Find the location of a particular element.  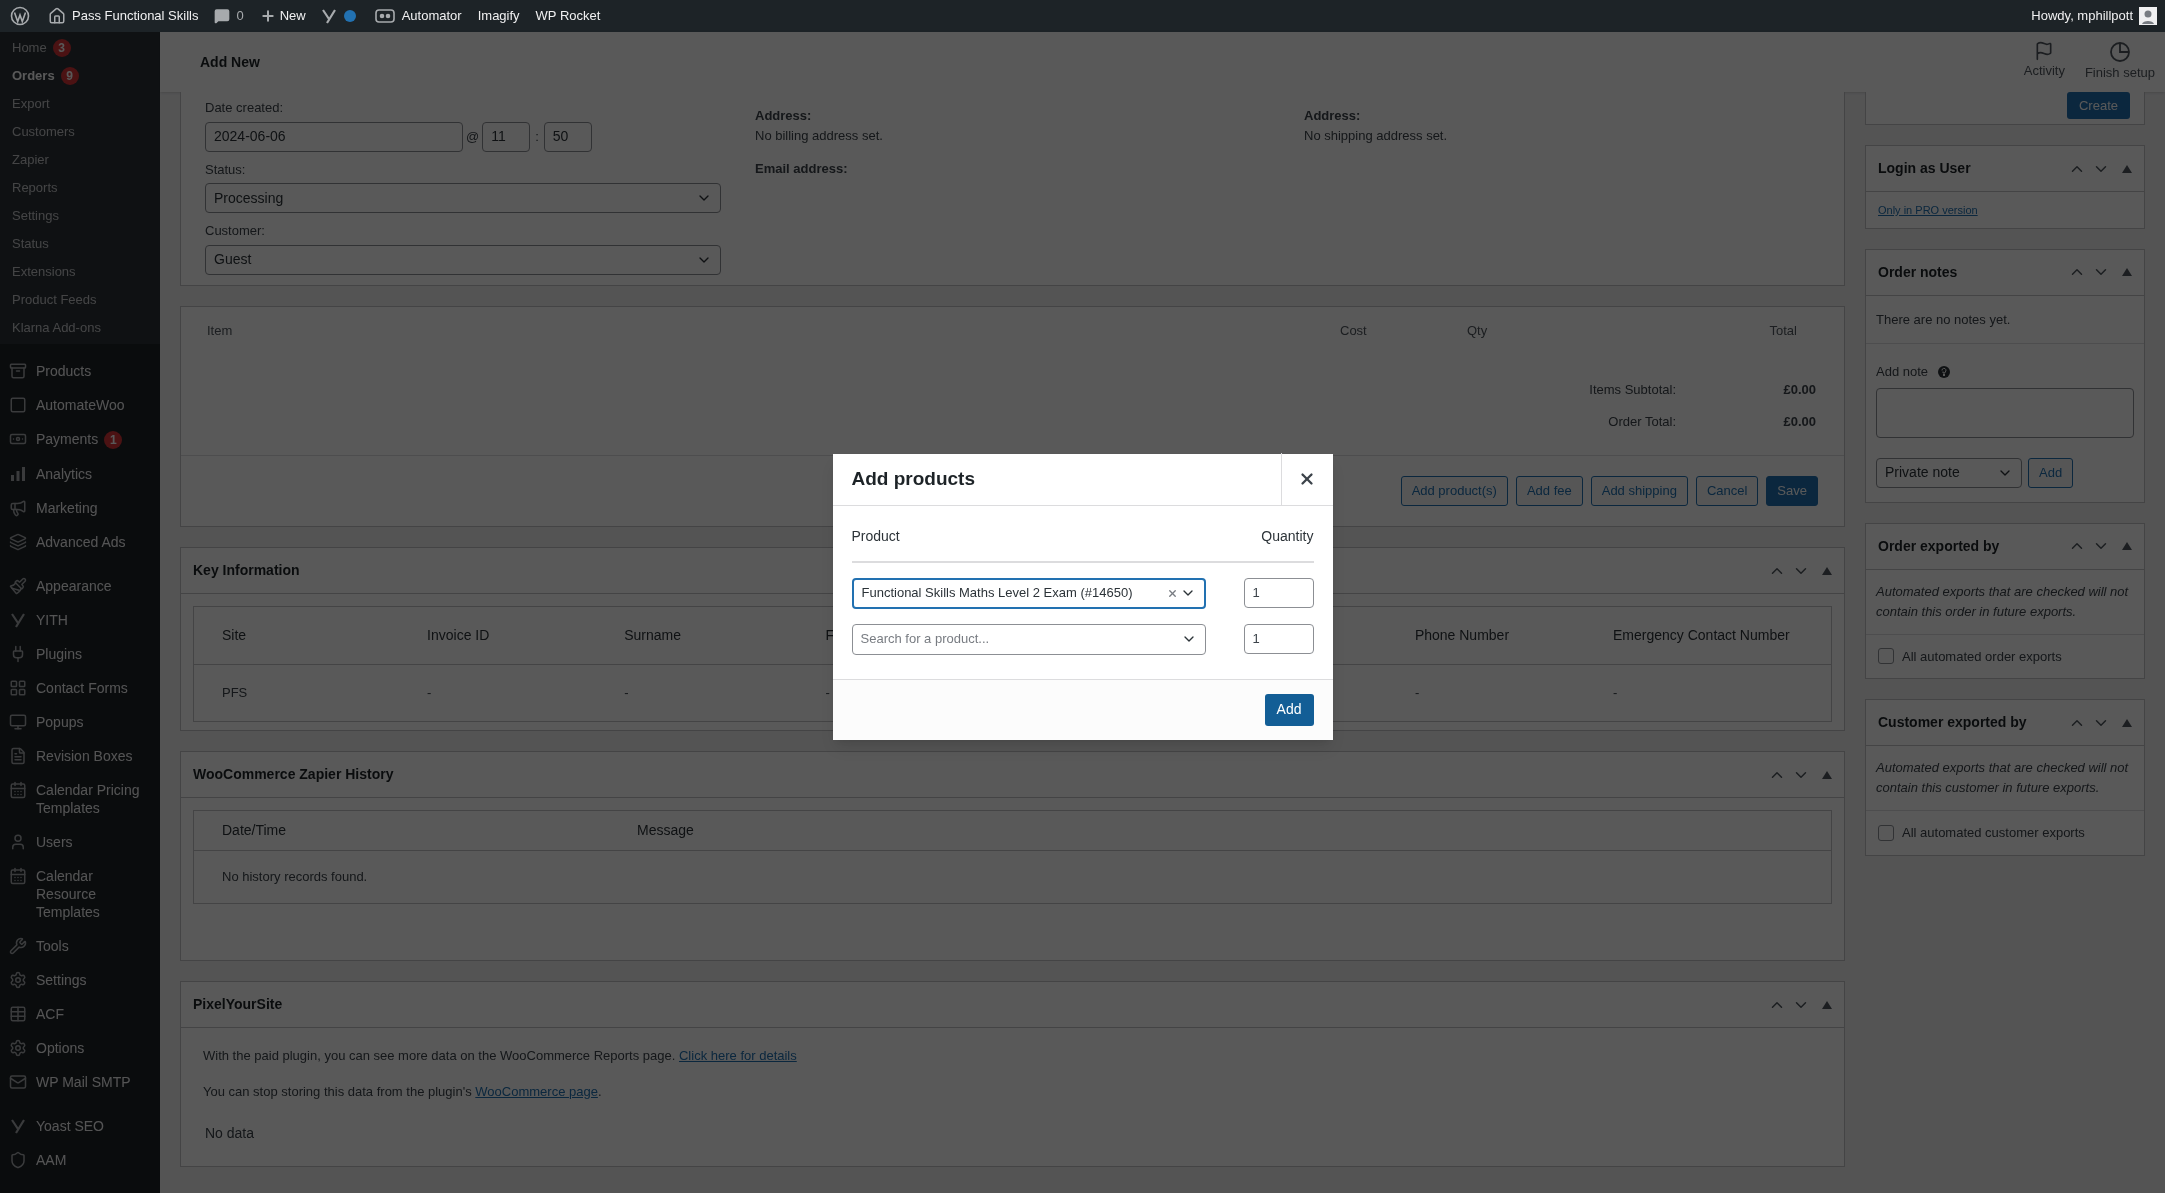

document-icon is located at coordinates (18, 756).